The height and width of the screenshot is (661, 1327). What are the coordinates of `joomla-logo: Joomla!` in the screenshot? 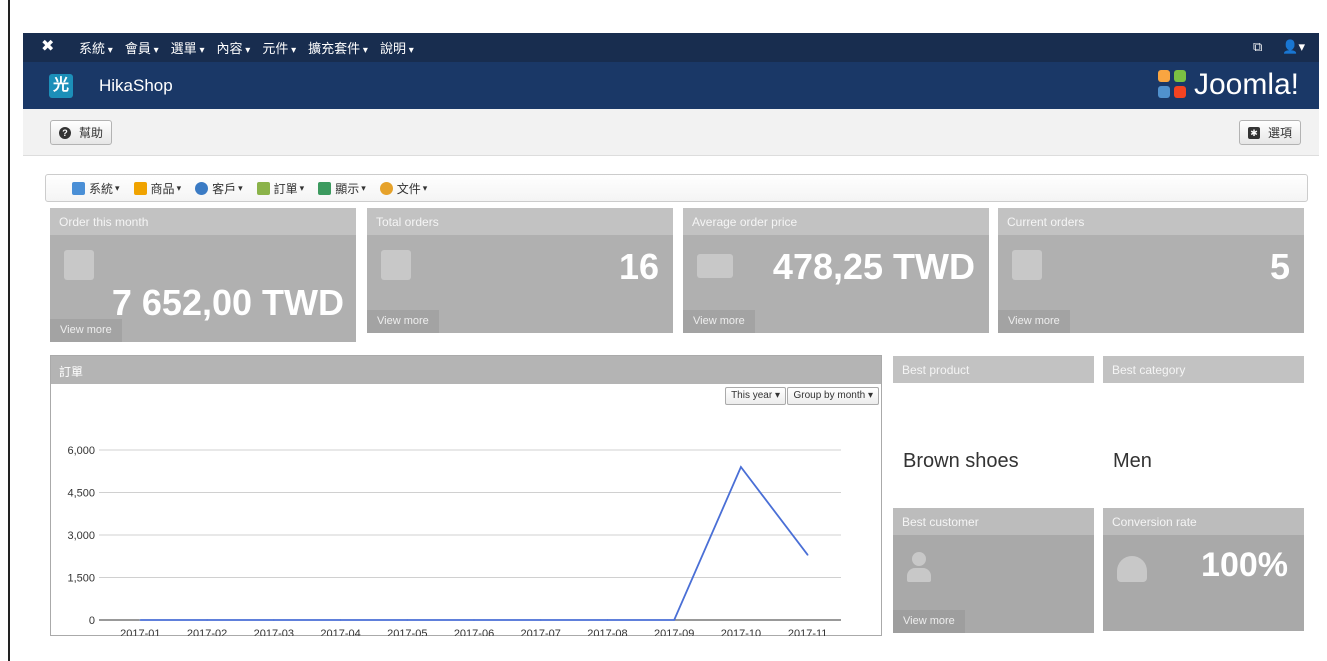 It's located at (1228, 85).